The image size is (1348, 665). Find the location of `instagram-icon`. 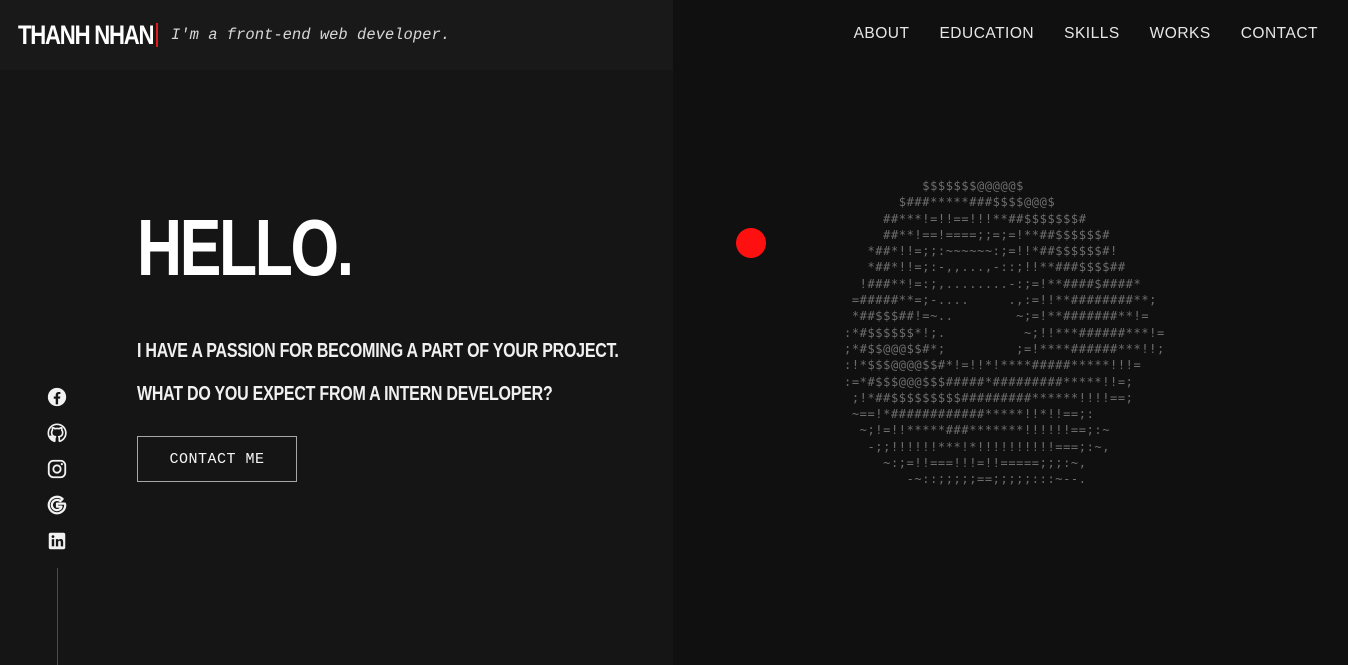

instagram-icon is located at coordinates (57, 469).